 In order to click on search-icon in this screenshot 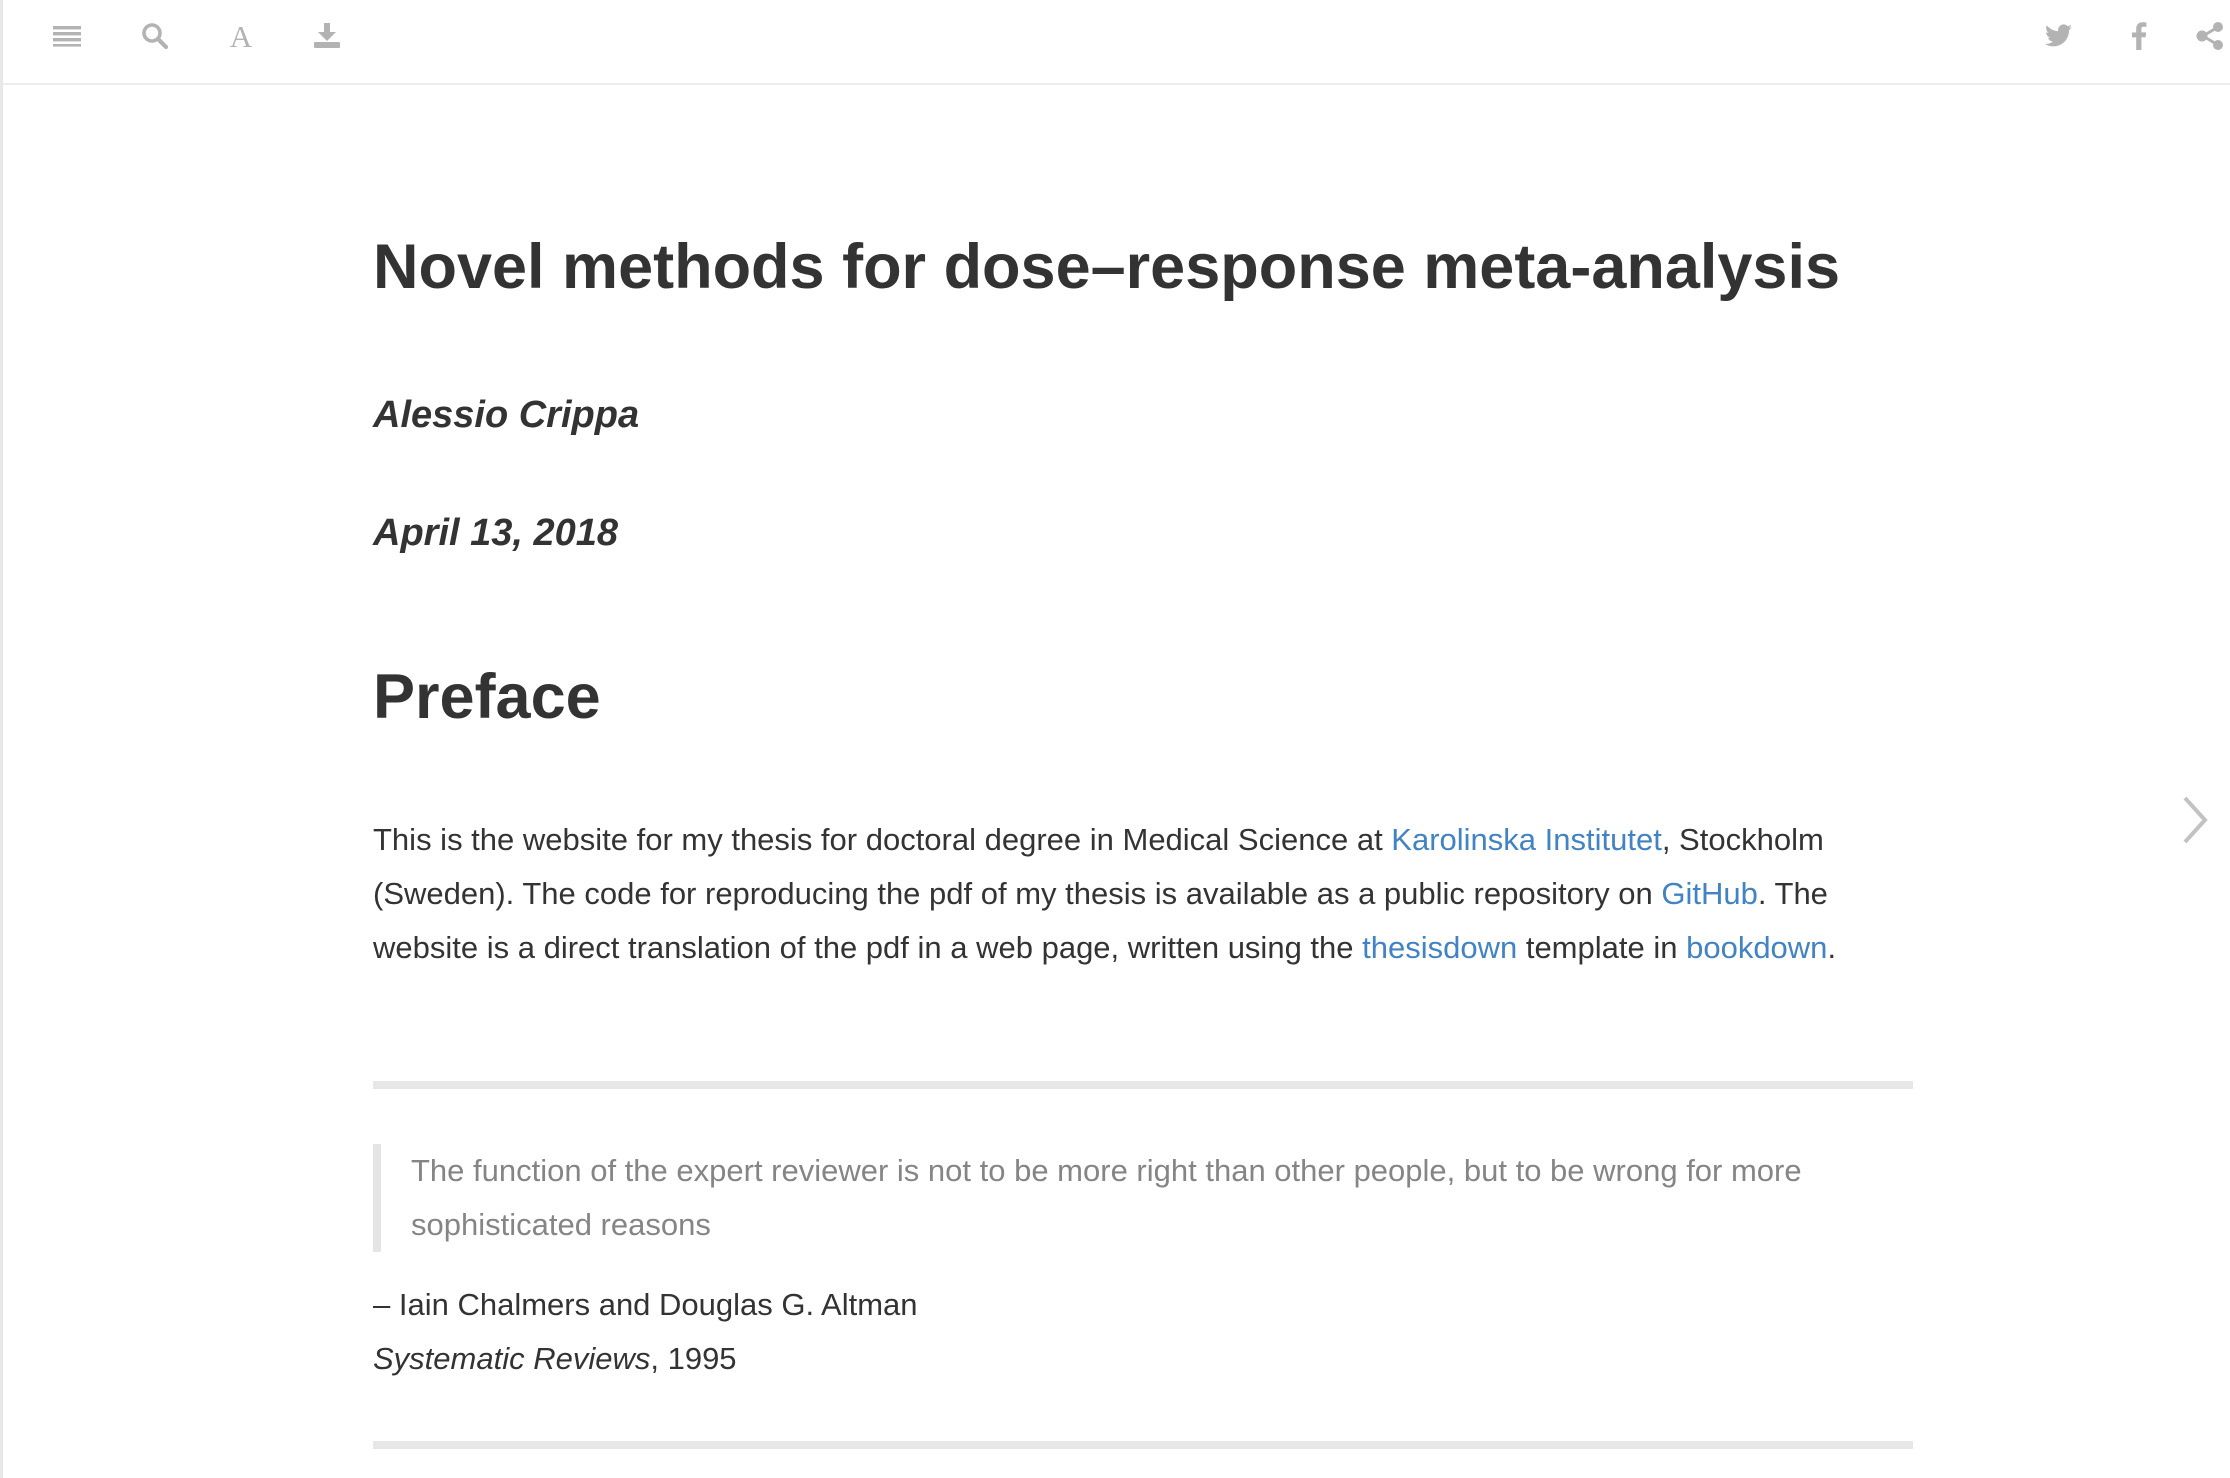, I will do `click(155, 36)`.